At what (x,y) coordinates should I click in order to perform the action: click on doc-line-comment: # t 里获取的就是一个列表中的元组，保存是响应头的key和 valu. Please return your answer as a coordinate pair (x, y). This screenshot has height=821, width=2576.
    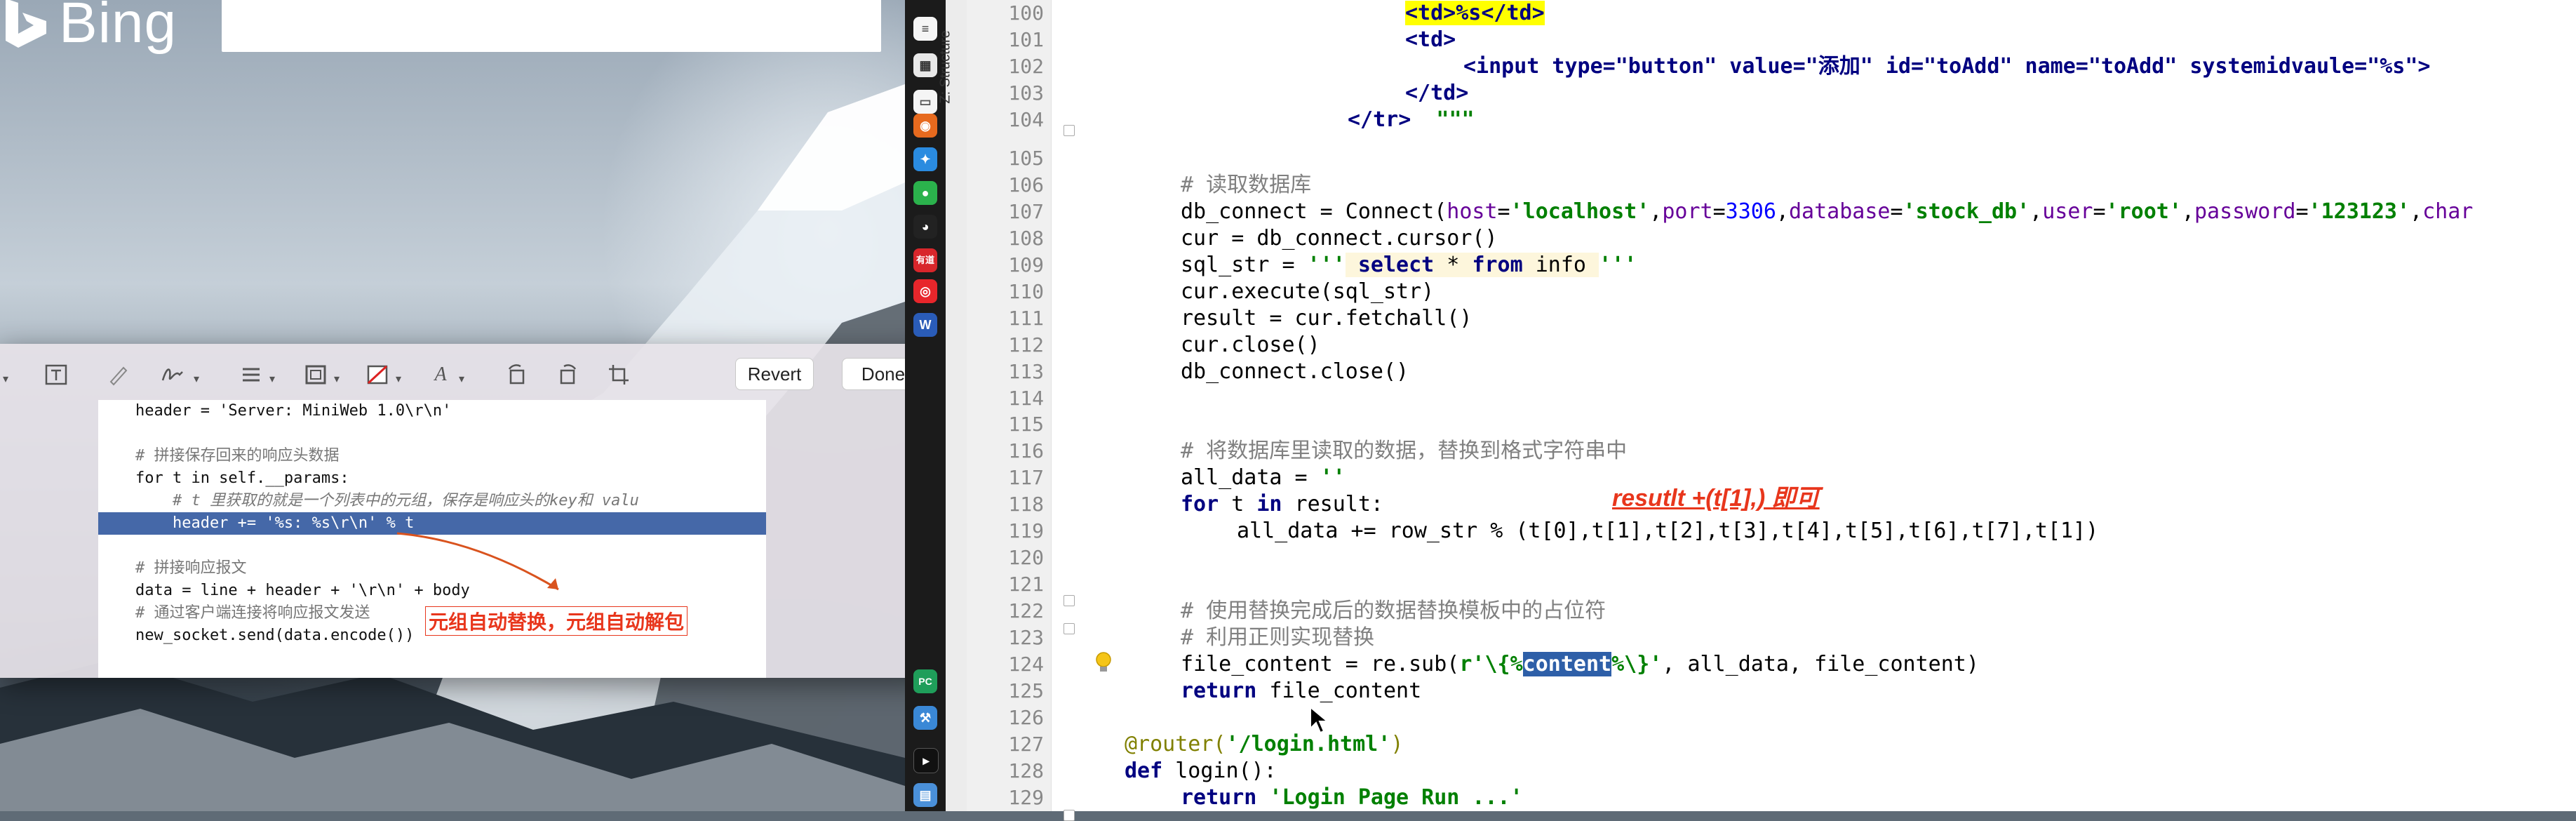
    Looking at the image, I should click on (368, 500).